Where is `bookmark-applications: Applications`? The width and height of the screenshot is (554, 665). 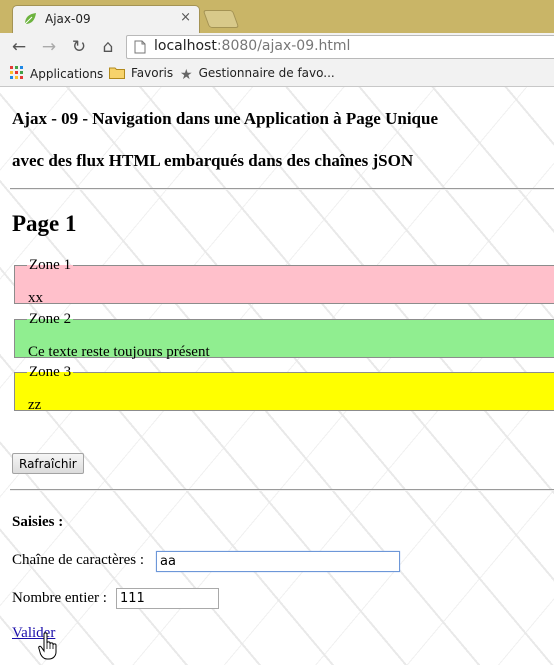
bookmark-applications: Applications is located at coordinates (56, 74).